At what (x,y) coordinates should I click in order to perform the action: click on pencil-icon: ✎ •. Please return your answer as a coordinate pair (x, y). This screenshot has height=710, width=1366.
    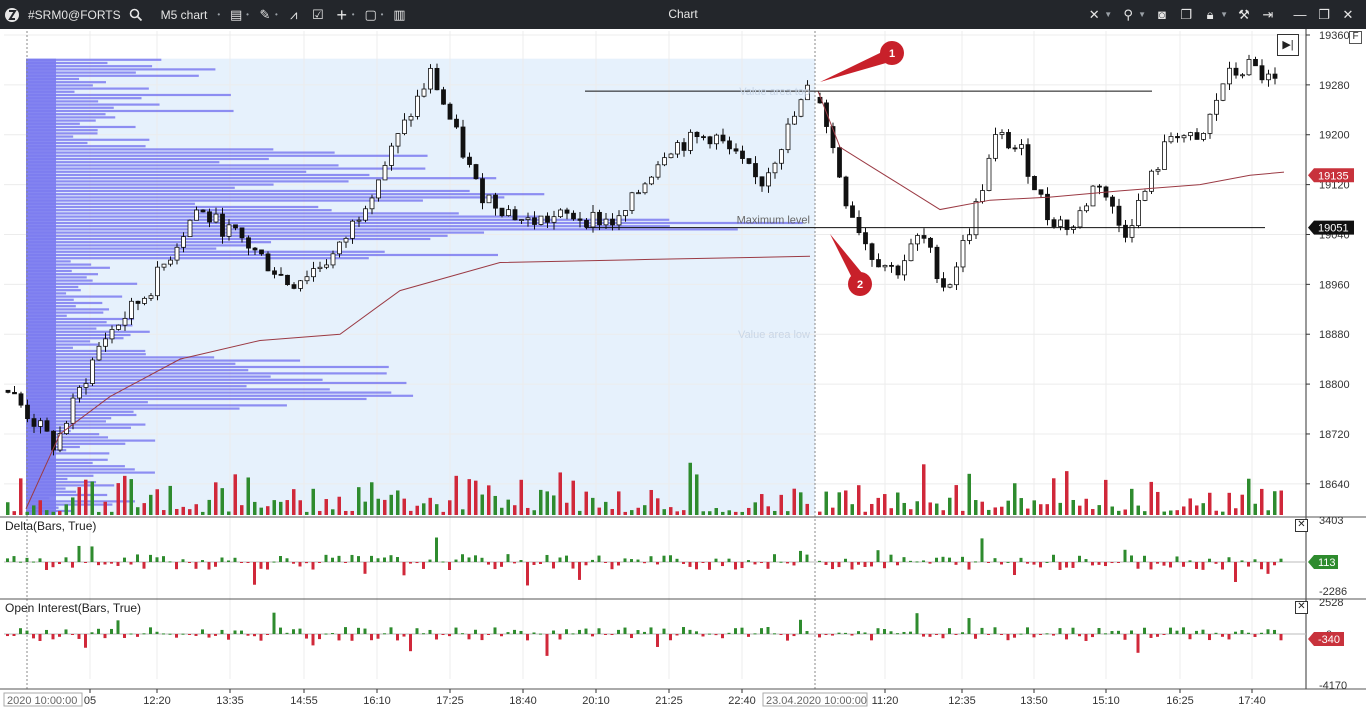
    Looking at the image, I should click on (267, 14).